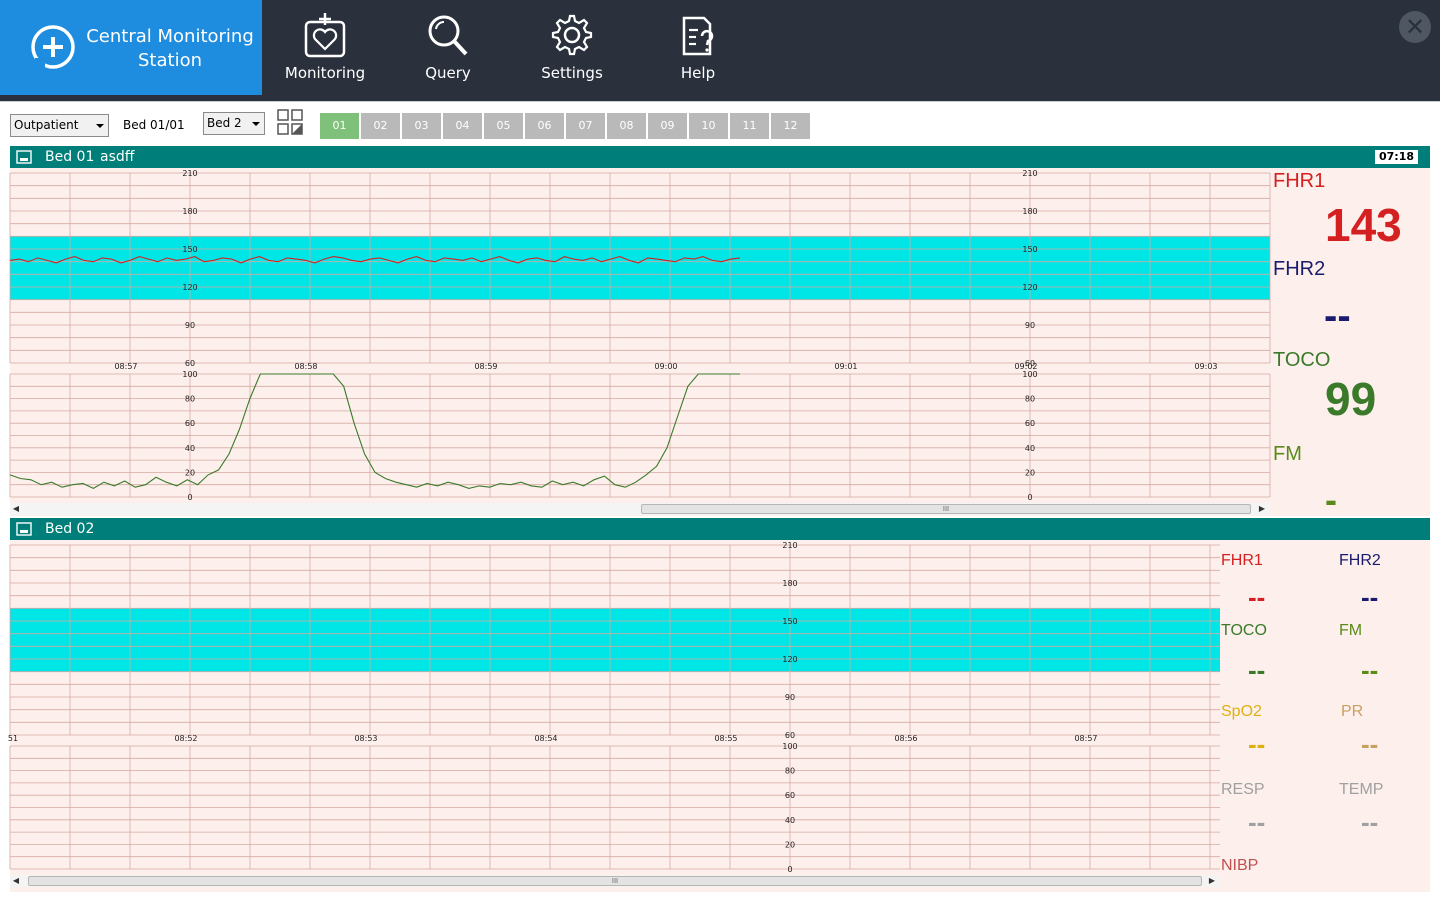 Image resolution: width=1440 pixels, height=900 pixels. Describe the element at coordinates (626, 126) in the screenshot. I see `bed-tab-08: 08` at that location.